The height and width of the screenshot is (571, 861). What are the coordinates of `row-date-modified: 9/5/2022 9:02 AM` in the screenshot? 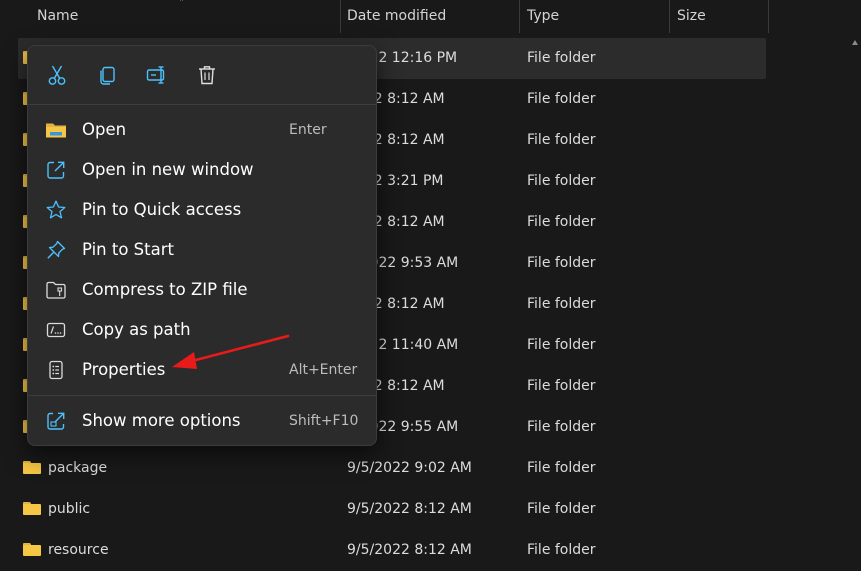 It's located at (409, 468).